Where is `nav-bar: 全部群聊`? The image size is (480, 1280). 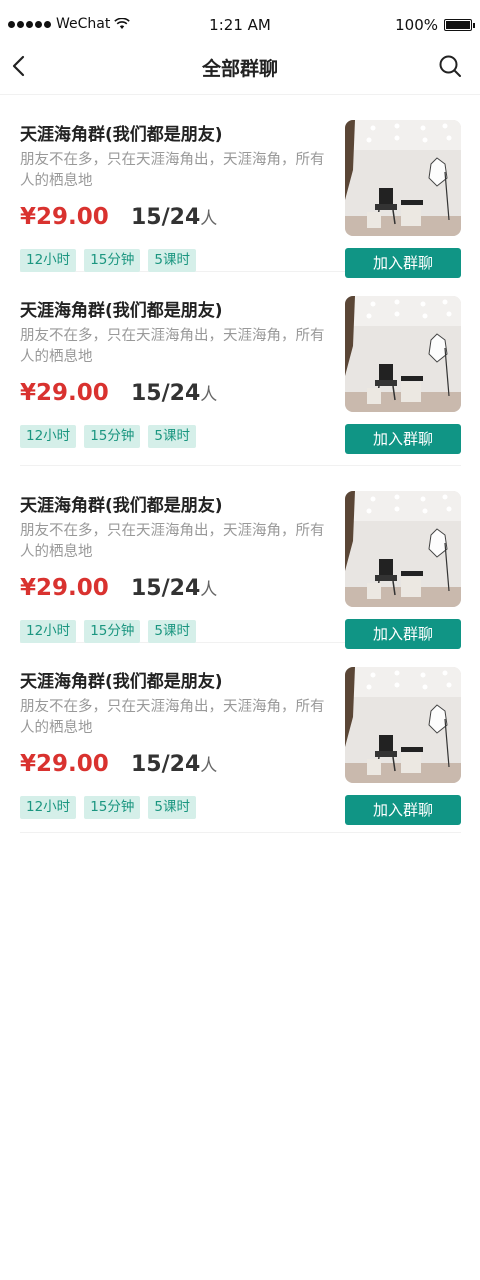 nav-bar: 全部群聊 is located at coordinates (240, 67).